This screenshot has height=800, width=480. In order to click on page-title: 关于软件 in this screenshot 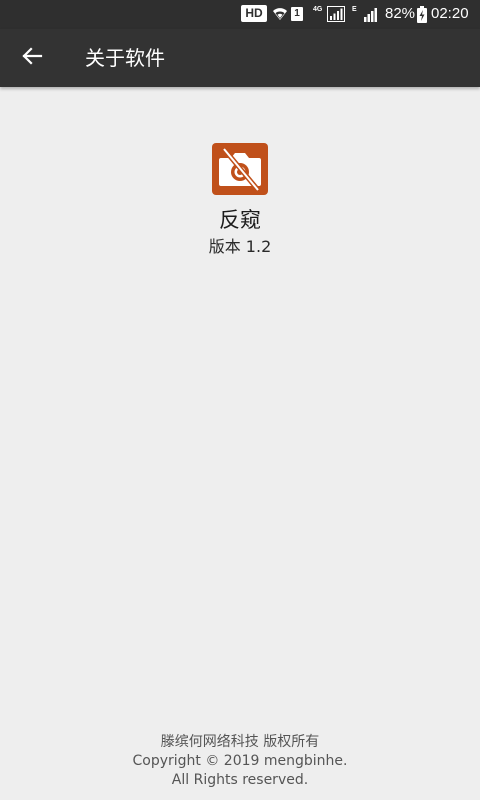, I will do `click(125, 58)`.